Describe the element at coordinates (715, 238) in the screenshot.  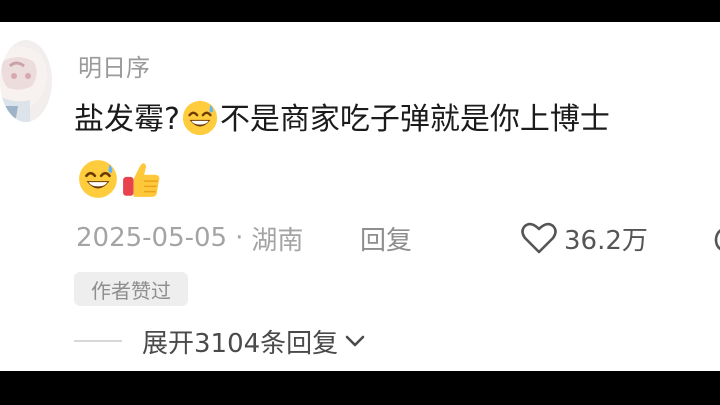
I see `dislike-icon` at that location.